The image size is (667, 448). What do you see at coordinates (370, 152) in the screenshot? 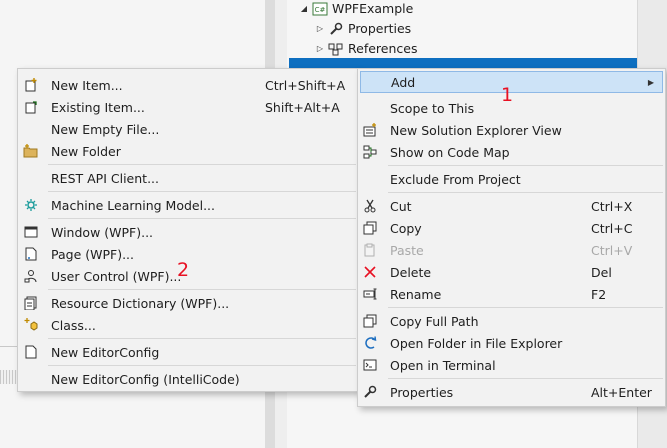
I see `code-map-icon` at bounding box center [370, 152].